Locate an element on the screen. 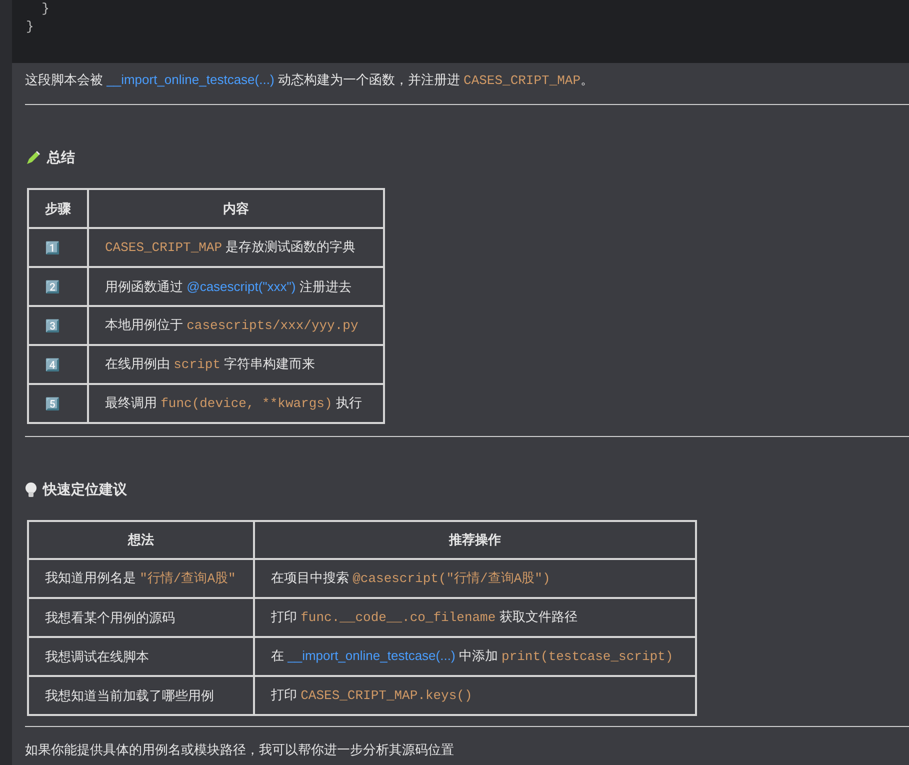  table-cell: 我想看某个用例的源码 is located at coordinates (141, 617).